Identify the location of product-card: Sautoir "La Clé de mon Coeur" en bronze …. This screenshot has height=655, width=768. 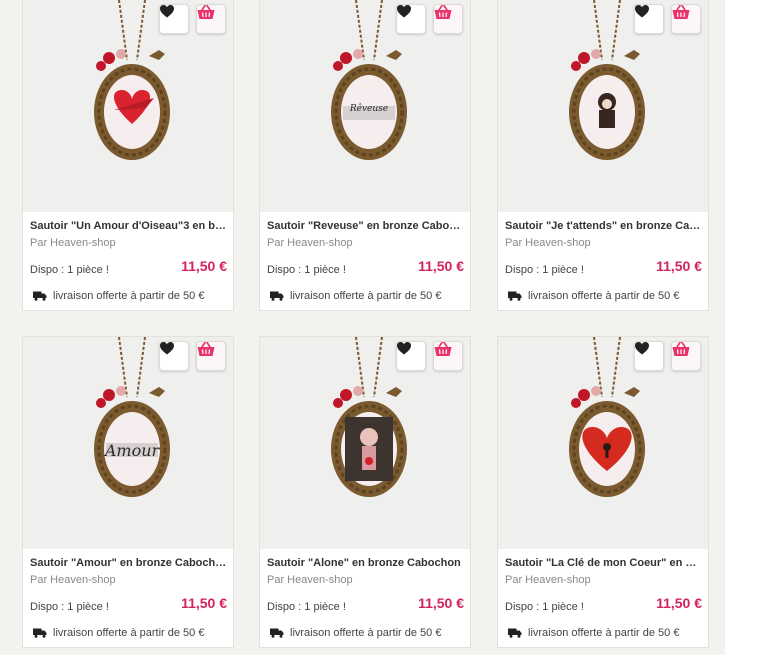
(603, 492).